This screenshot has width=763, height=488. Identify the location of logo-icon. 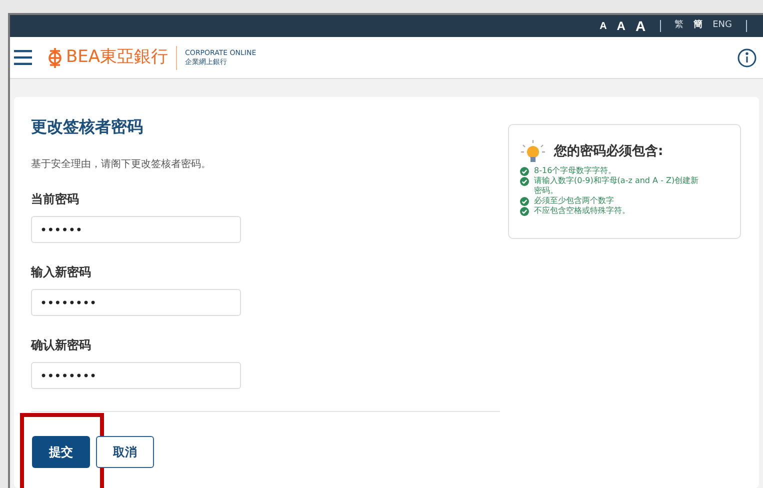
(55, 57).